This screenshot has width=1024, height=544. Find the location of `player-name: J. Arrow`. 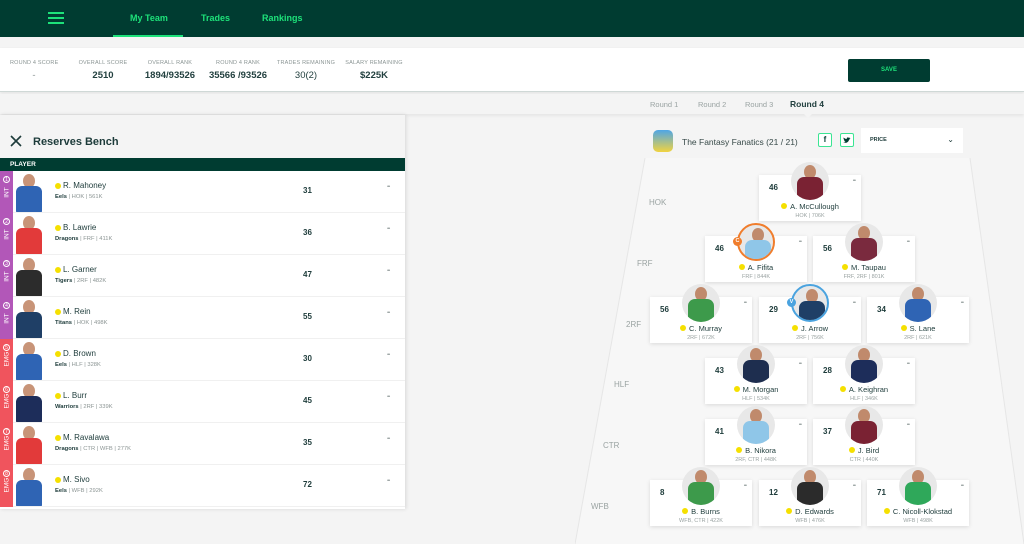

player-name: J. Arrow is located at coordinates (810, 328).